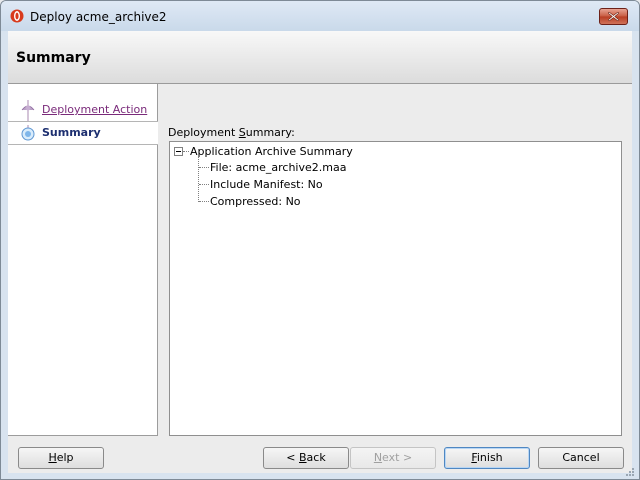  I want to click on title-bar: Deploy acme_archive2, so click(320, 16).